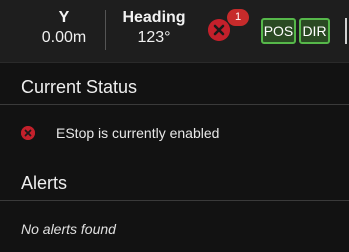 Image resolution: width=349 pixels, height=252 pixels. I want to click on current-status-title: Current Status, so click(79, 87).